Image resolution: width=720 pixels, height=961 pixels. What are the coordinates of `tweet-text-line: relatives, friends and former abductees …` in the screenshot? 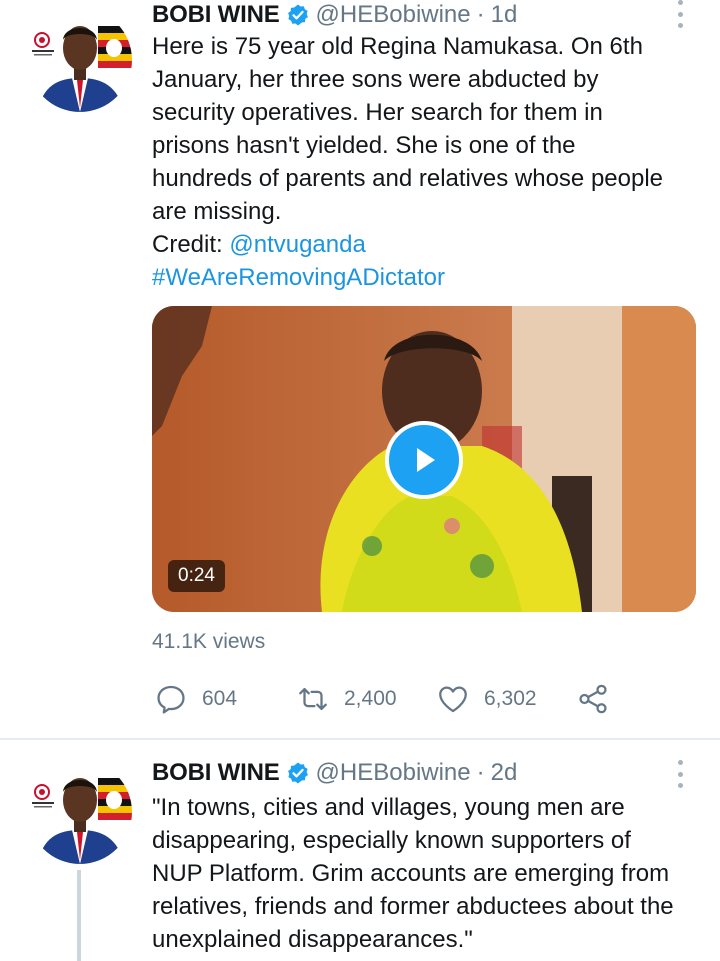 It's located at (413, 906).